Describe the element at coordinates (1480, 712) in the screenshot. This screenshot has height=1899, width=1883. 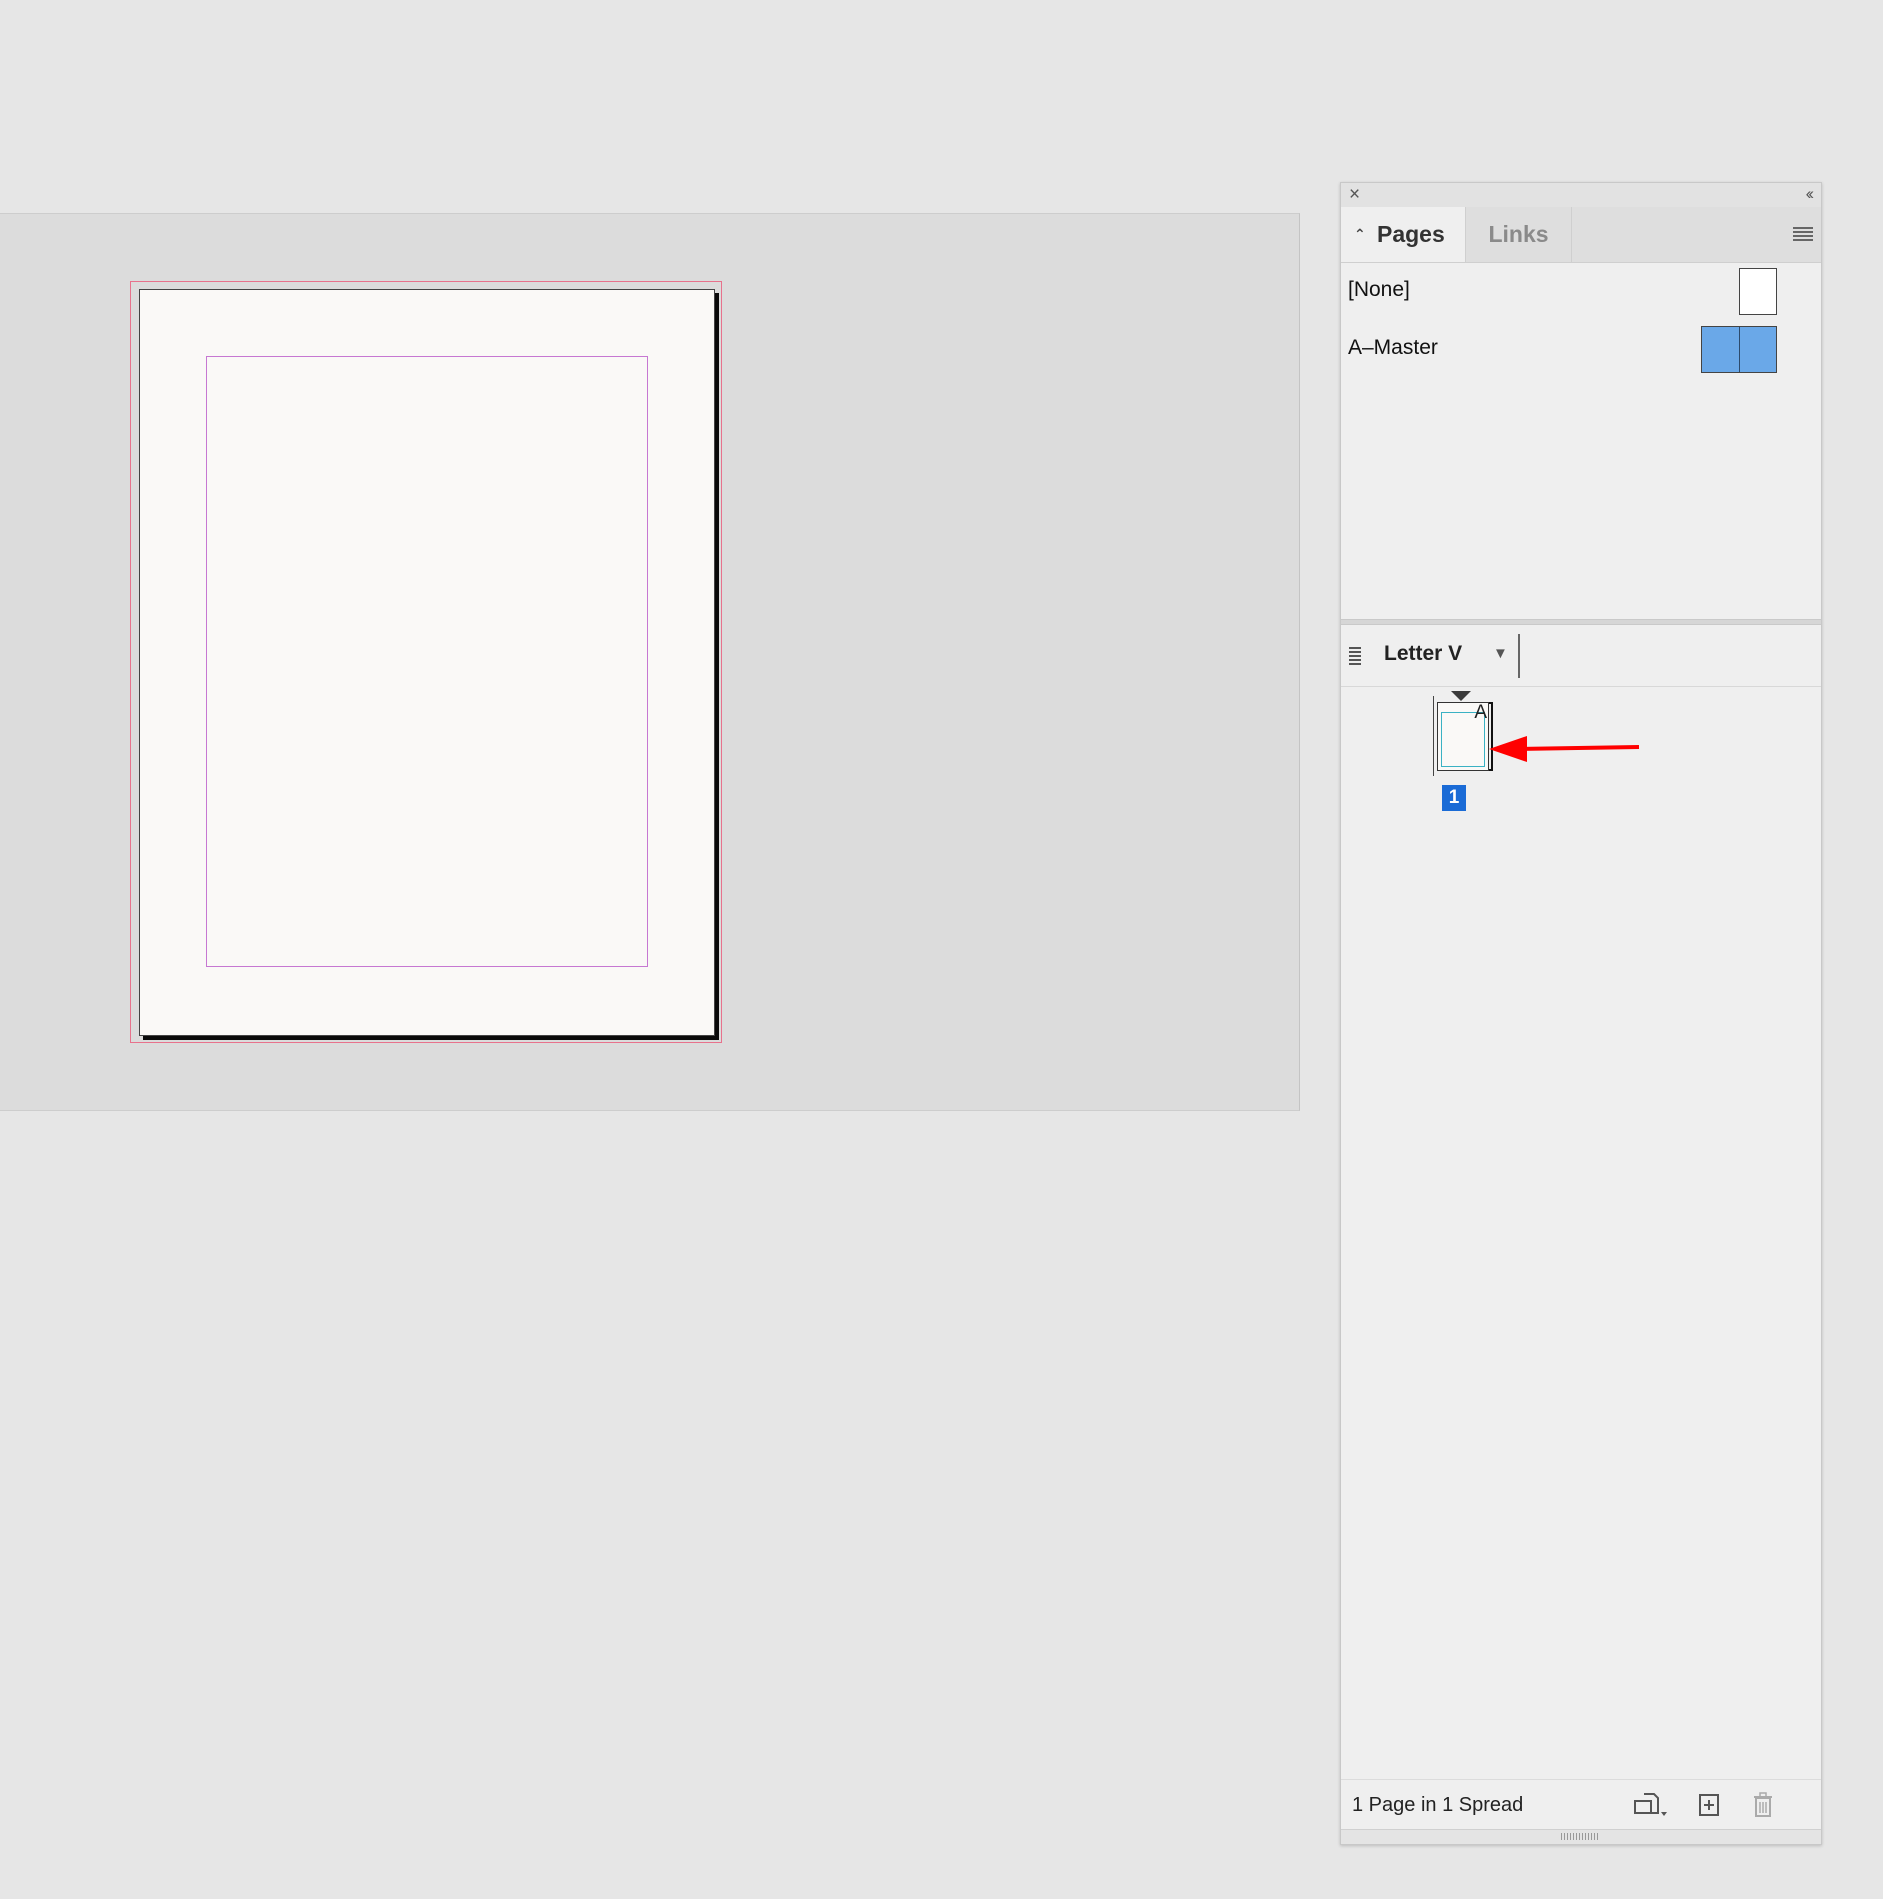
I see `master-prefix: A` at that location.